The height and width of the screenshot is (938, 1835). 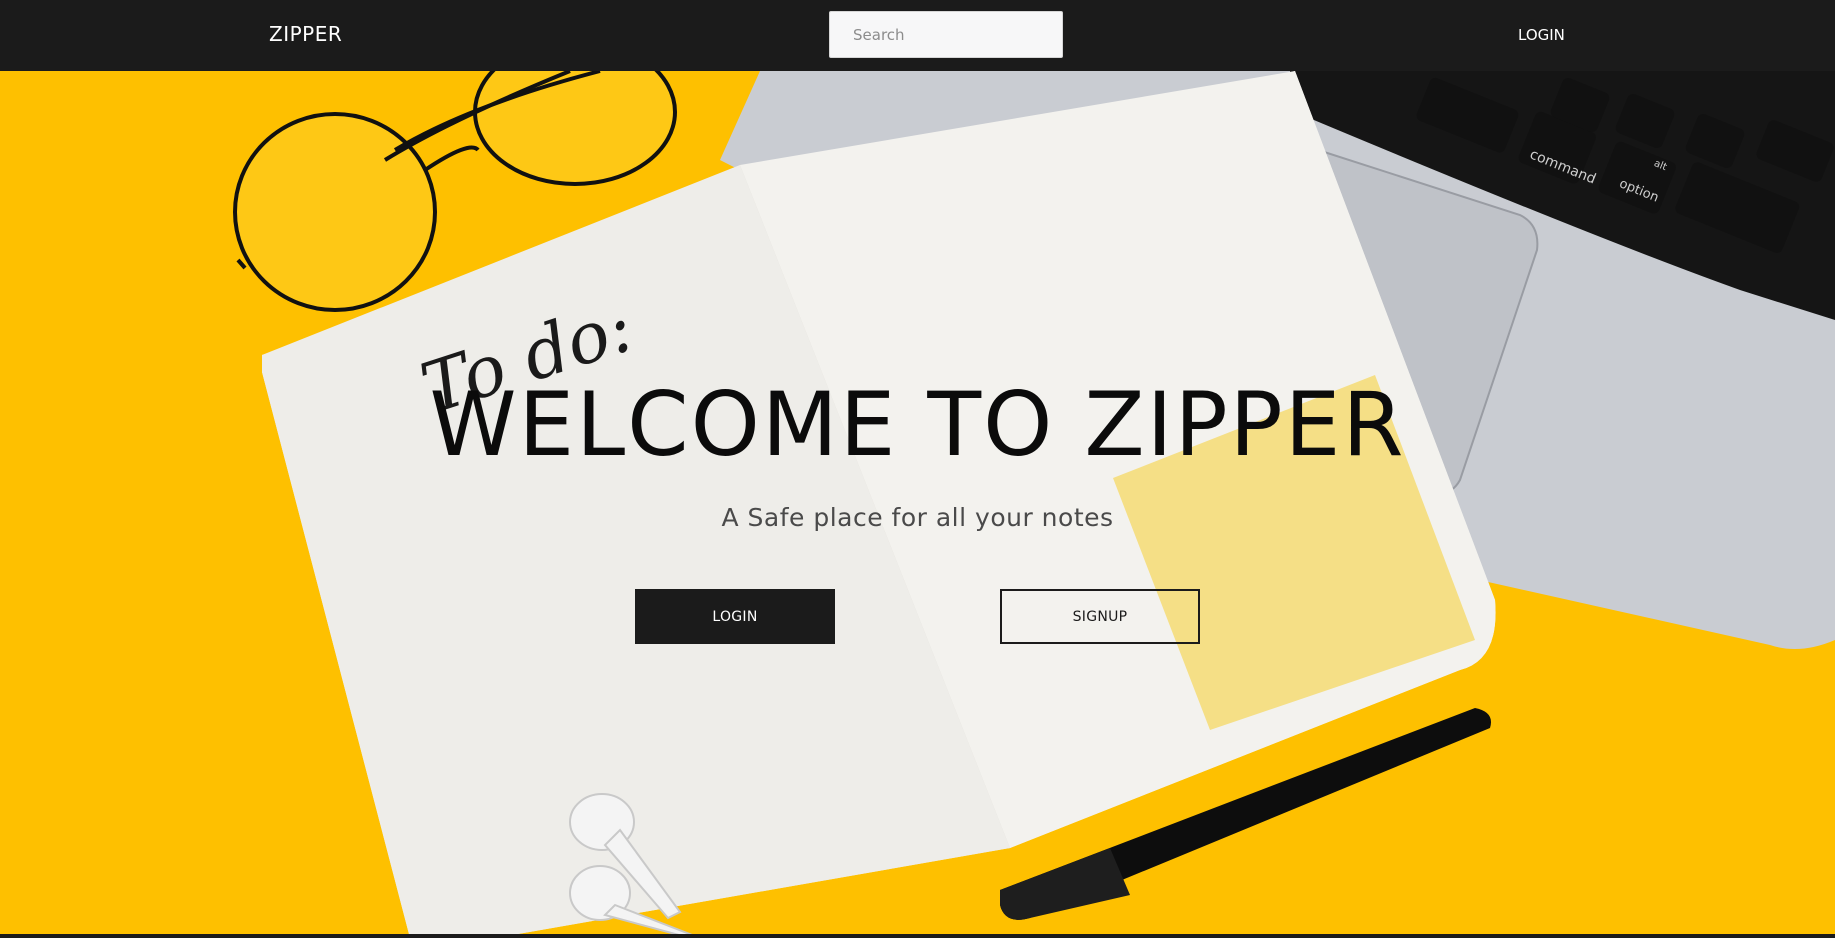 I want to click on navbar: ZIPPER LOGIN, so click(x=917, y=35).